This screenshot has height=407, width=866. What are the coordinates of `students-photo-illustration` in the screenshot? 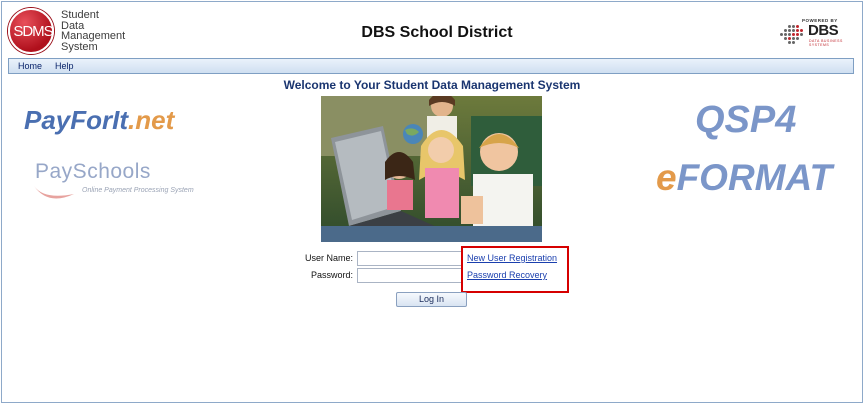 It's located at (431, 169).